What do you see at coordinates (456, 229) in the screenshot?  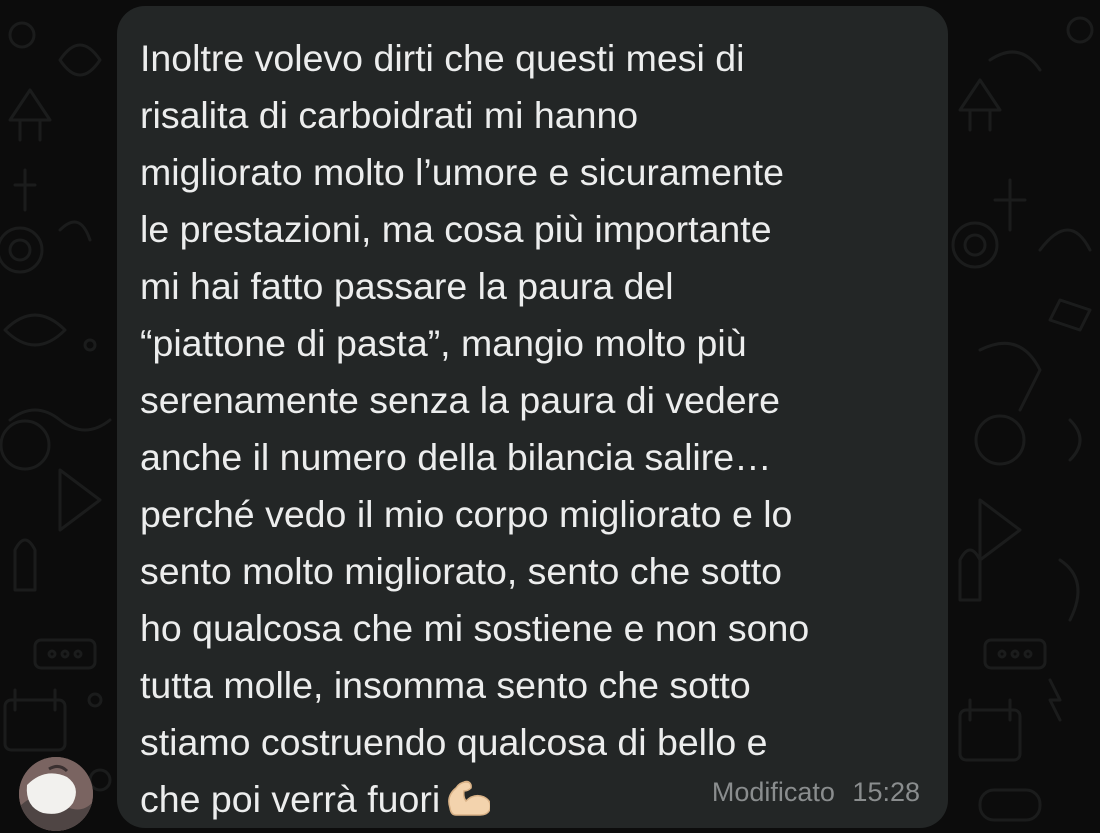 I see `message-line: le prestazioni, ma cosa più importante` at bounding box center [456, 229].